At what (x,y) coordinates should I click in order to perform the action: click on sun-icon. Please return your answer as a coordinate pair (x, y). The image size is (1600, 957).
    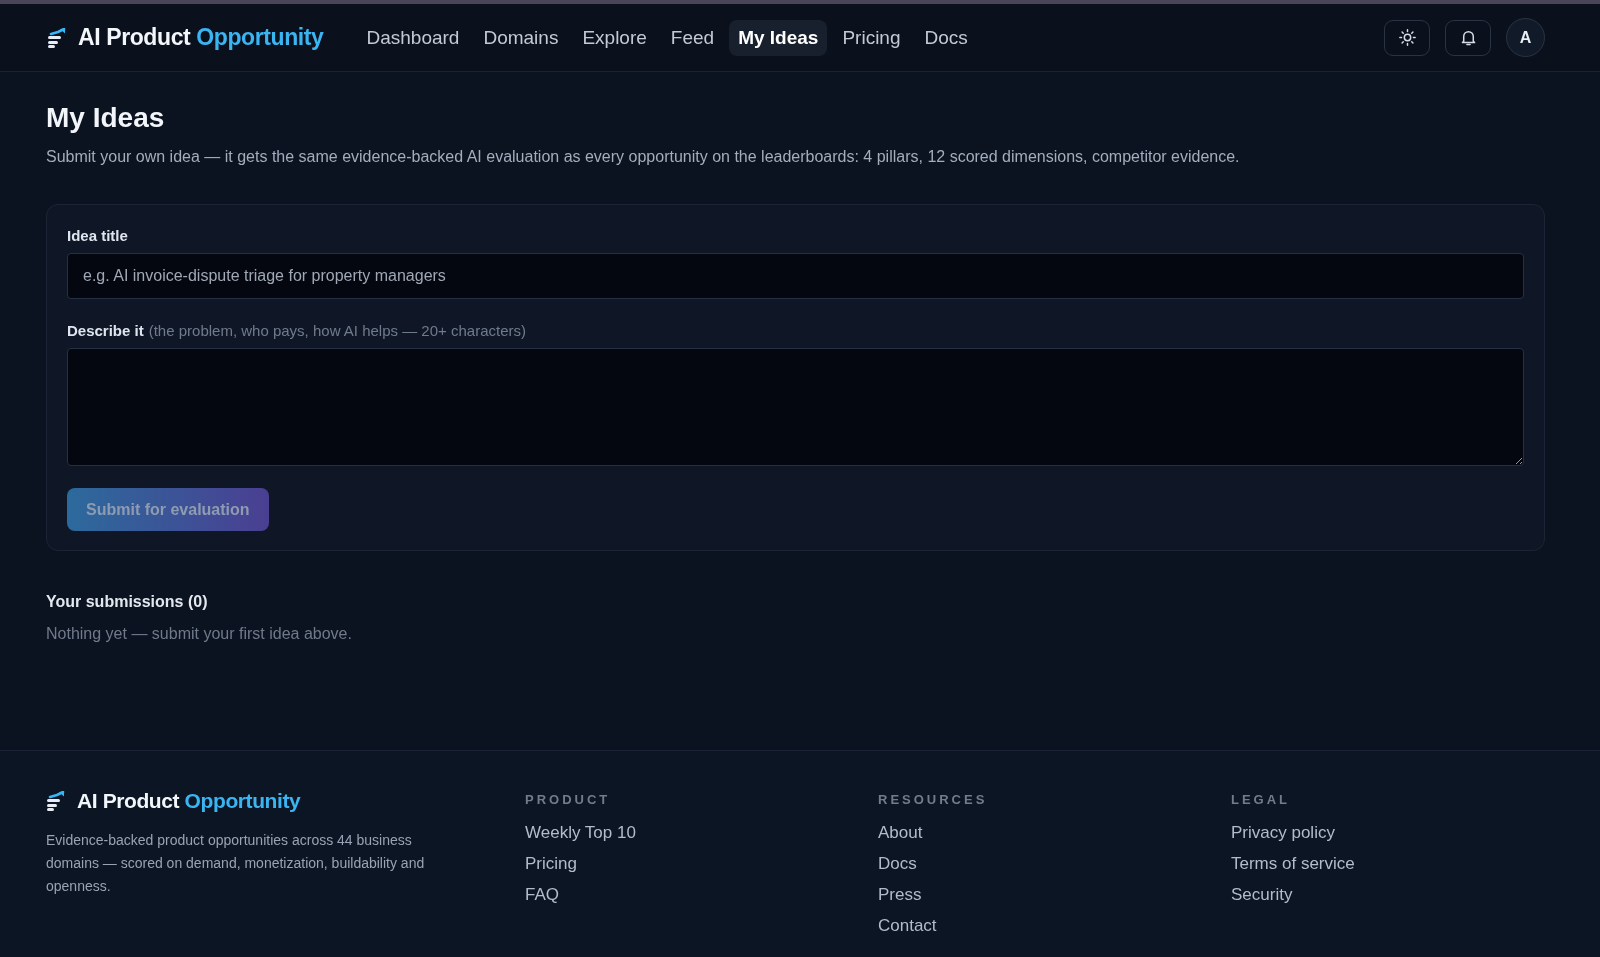
    Looking at the image, I should click on (1407, 37).